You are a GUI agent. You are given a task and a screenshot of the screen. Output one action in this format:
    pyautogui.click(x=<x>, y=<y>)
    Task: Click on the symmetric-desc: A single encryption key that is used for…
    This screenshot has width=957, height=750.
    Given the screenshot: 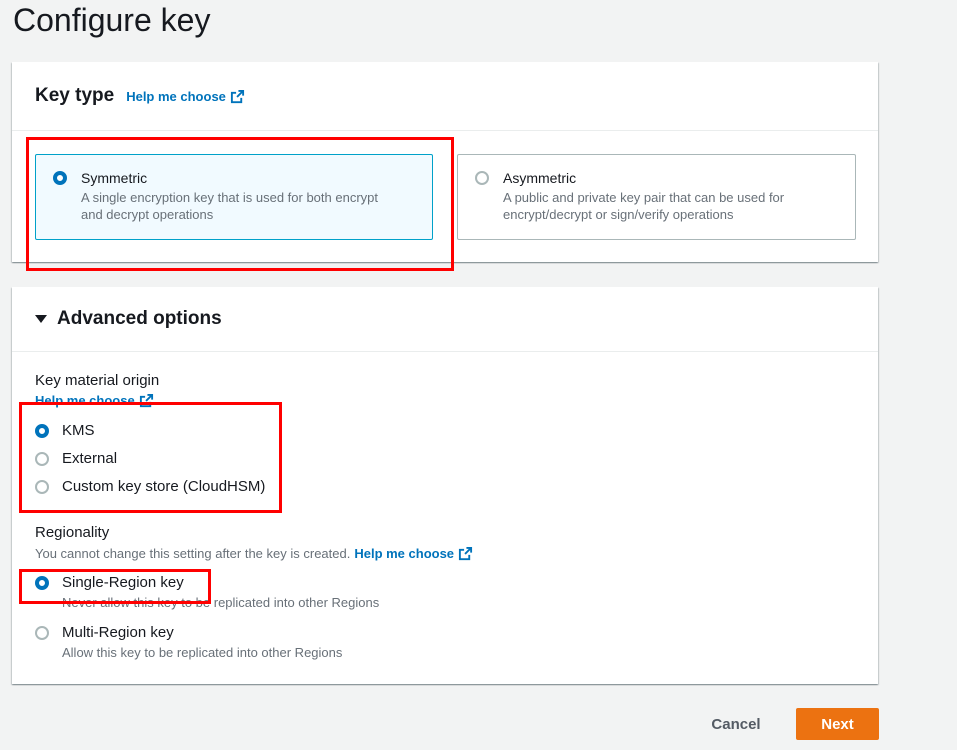 What is the action you would take?
    pyautogui.click(x=248, y=206)
    